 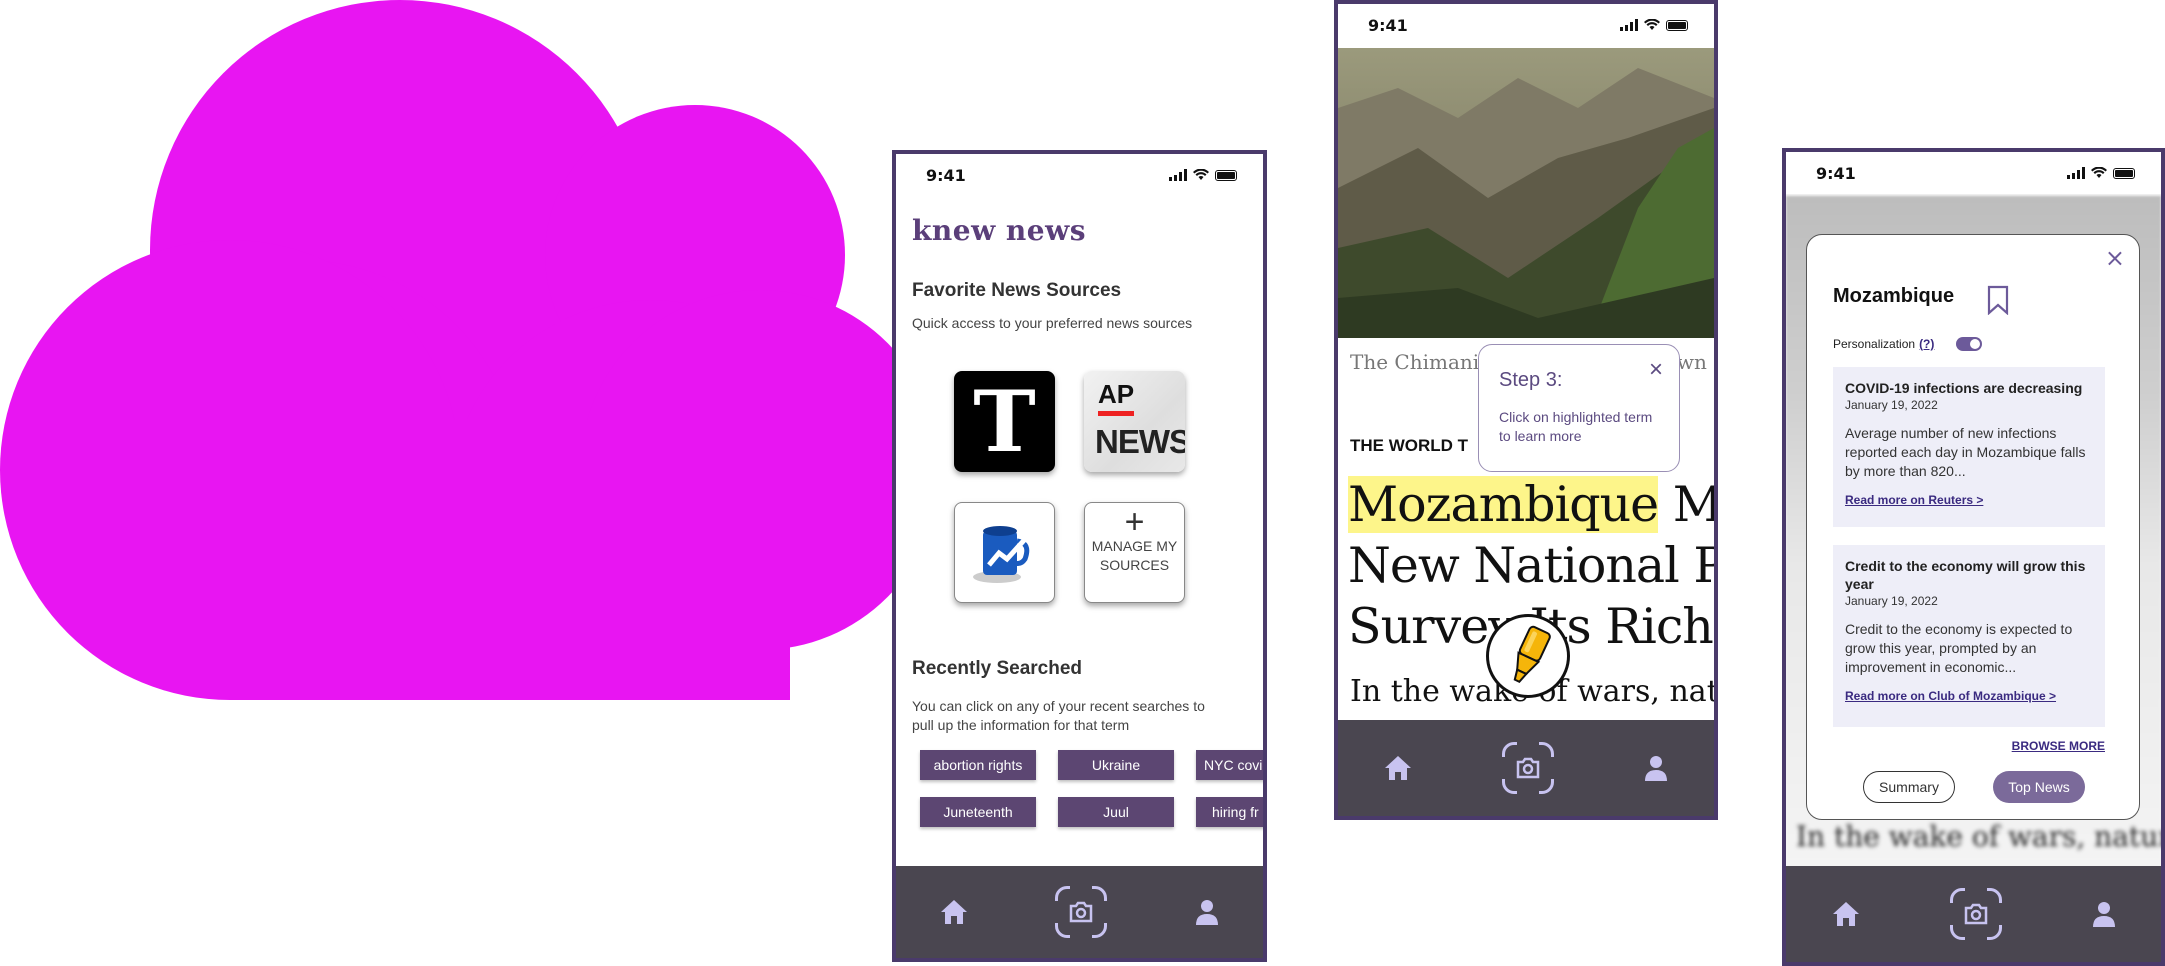 What do you see at coordinates (1926, 344) in the screenshot?
I see `help-link: (?)` at bounding box center [1926, 344].